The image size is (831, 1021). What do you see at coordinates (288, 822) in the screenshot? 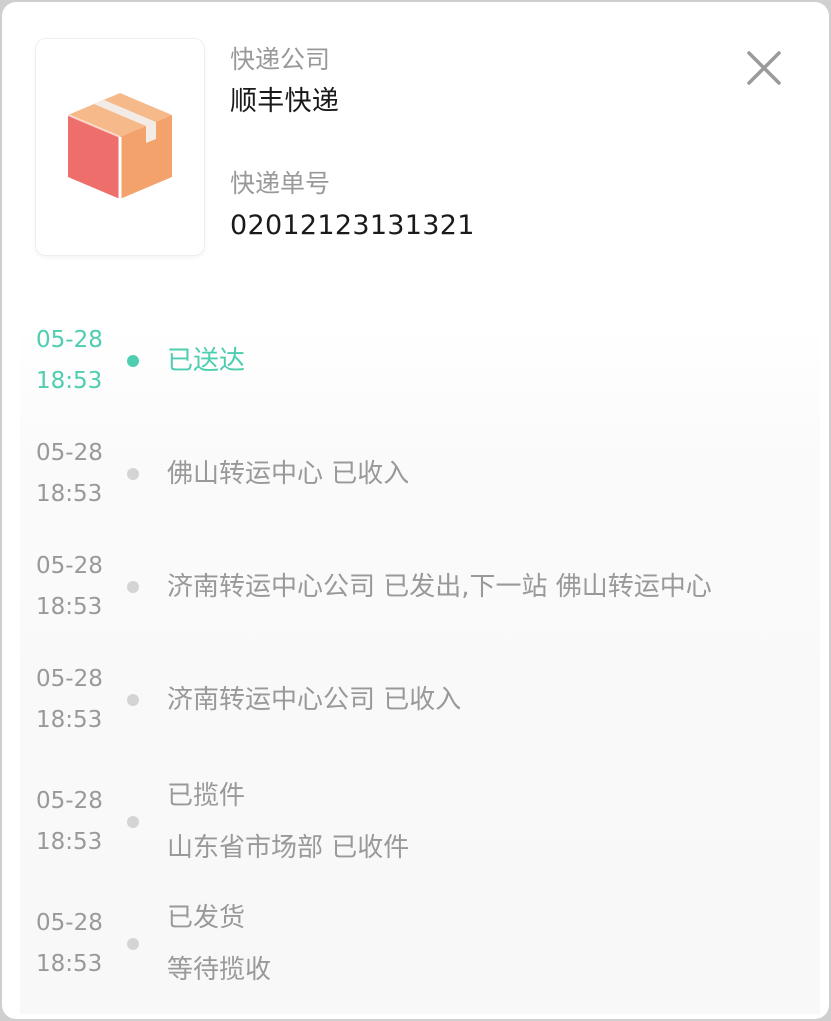
I see `timeline-description: 已揽件山东省市场部 已收件` at bounding box center [288, 822].